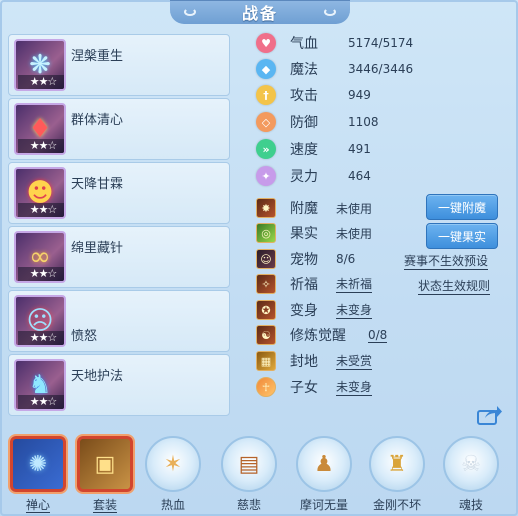 This screenshot has width=518, height=516. What do you see at coordinates (304, 70) in the screenshot?
I see `stat-label: 魔法` at bounding box center [304, 70].